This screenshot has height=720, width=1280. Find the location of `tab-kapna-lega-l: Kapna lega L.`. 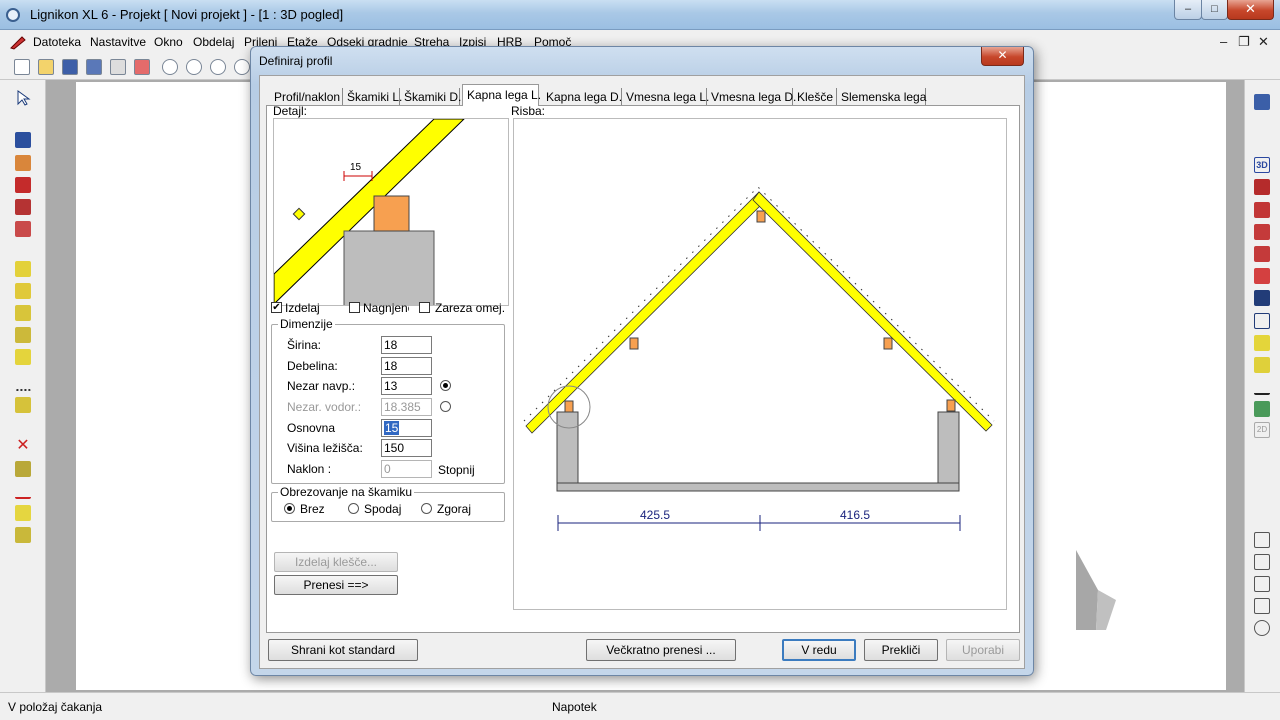

tab-kapna-lega-l: Kapna lega L. is located at coordinates (501, 95).